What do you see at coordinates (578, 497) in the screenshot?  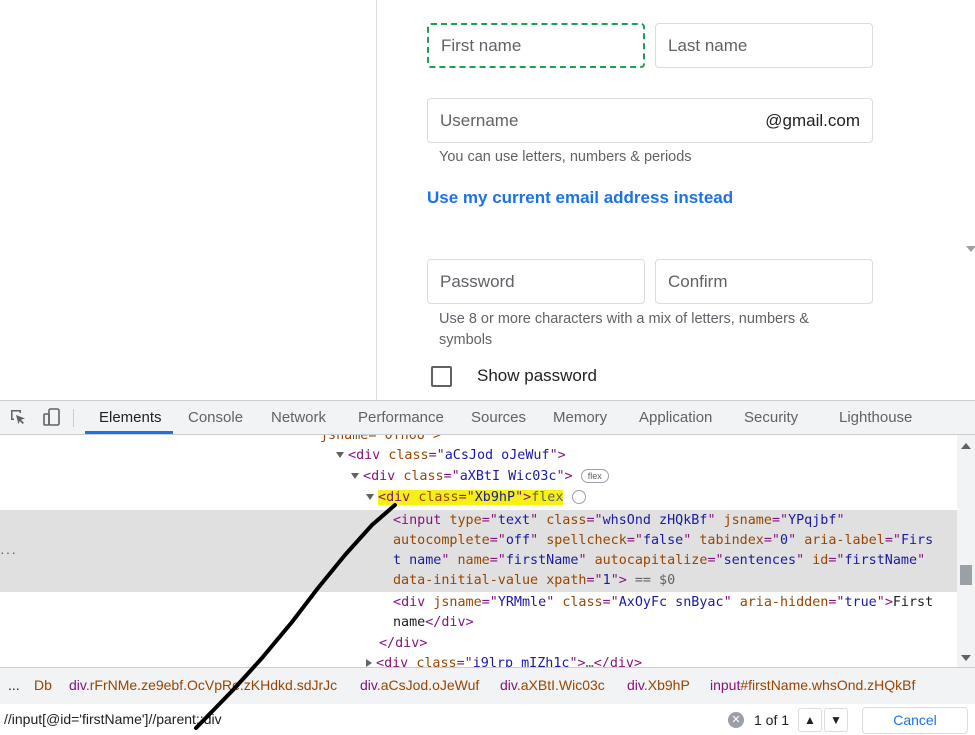 I see `flex-overlay-toggle-icon` at bounding box center [578, 497].